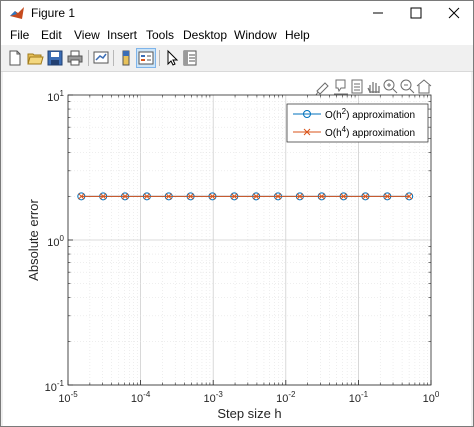  I want to click on minimize-button, so click(378, 13).